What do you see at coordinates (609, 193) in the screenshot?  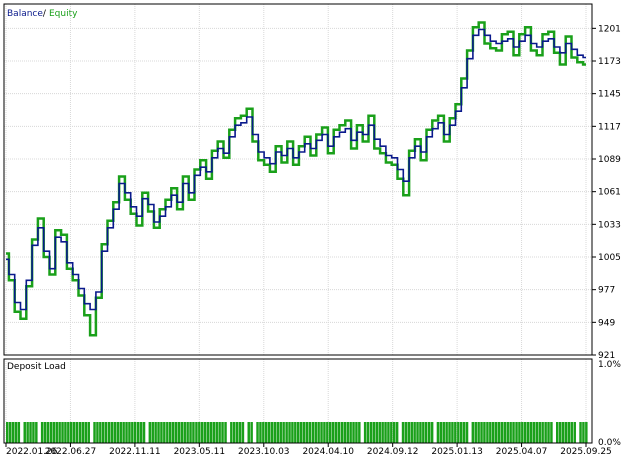 I see `y-tick-label: 1061` at bounding box center [609, 193].